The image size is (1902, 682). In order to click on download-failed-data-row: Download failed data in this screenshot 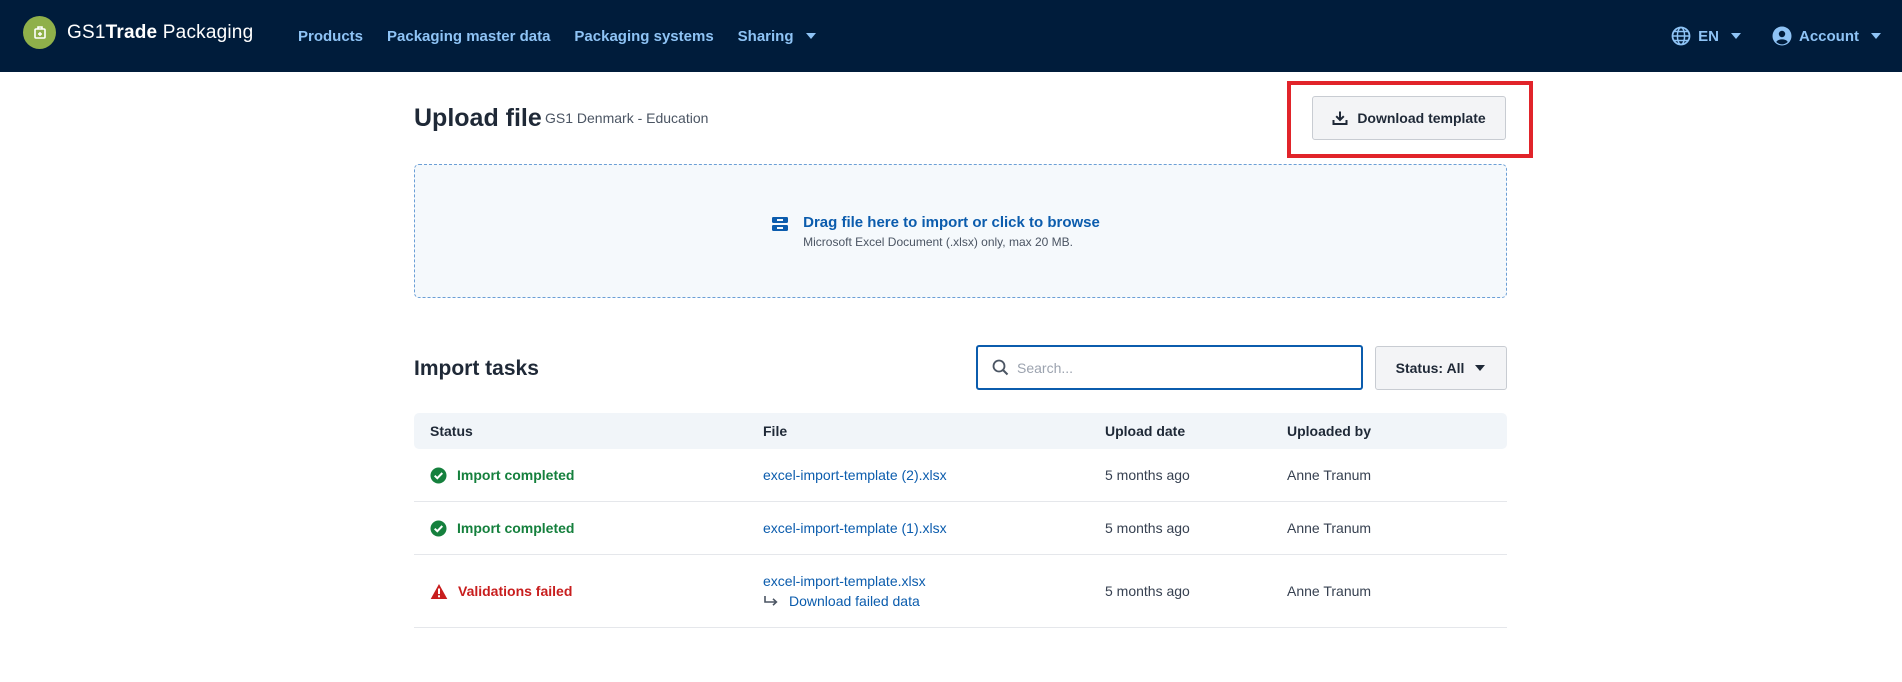, I will do `click(841, 601)`.